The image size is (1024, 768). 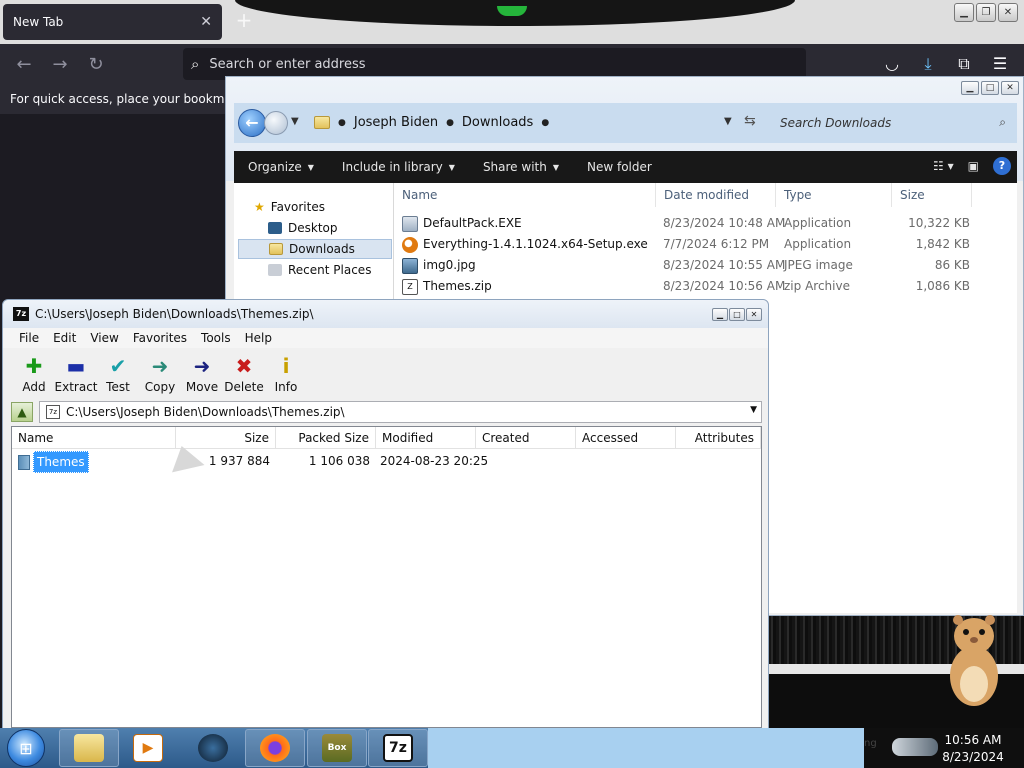 What do you see at coordinates (112, 22) in the screenshot?
I see `browser-tab: New Tab ✕` at bounding box center [112, 22].